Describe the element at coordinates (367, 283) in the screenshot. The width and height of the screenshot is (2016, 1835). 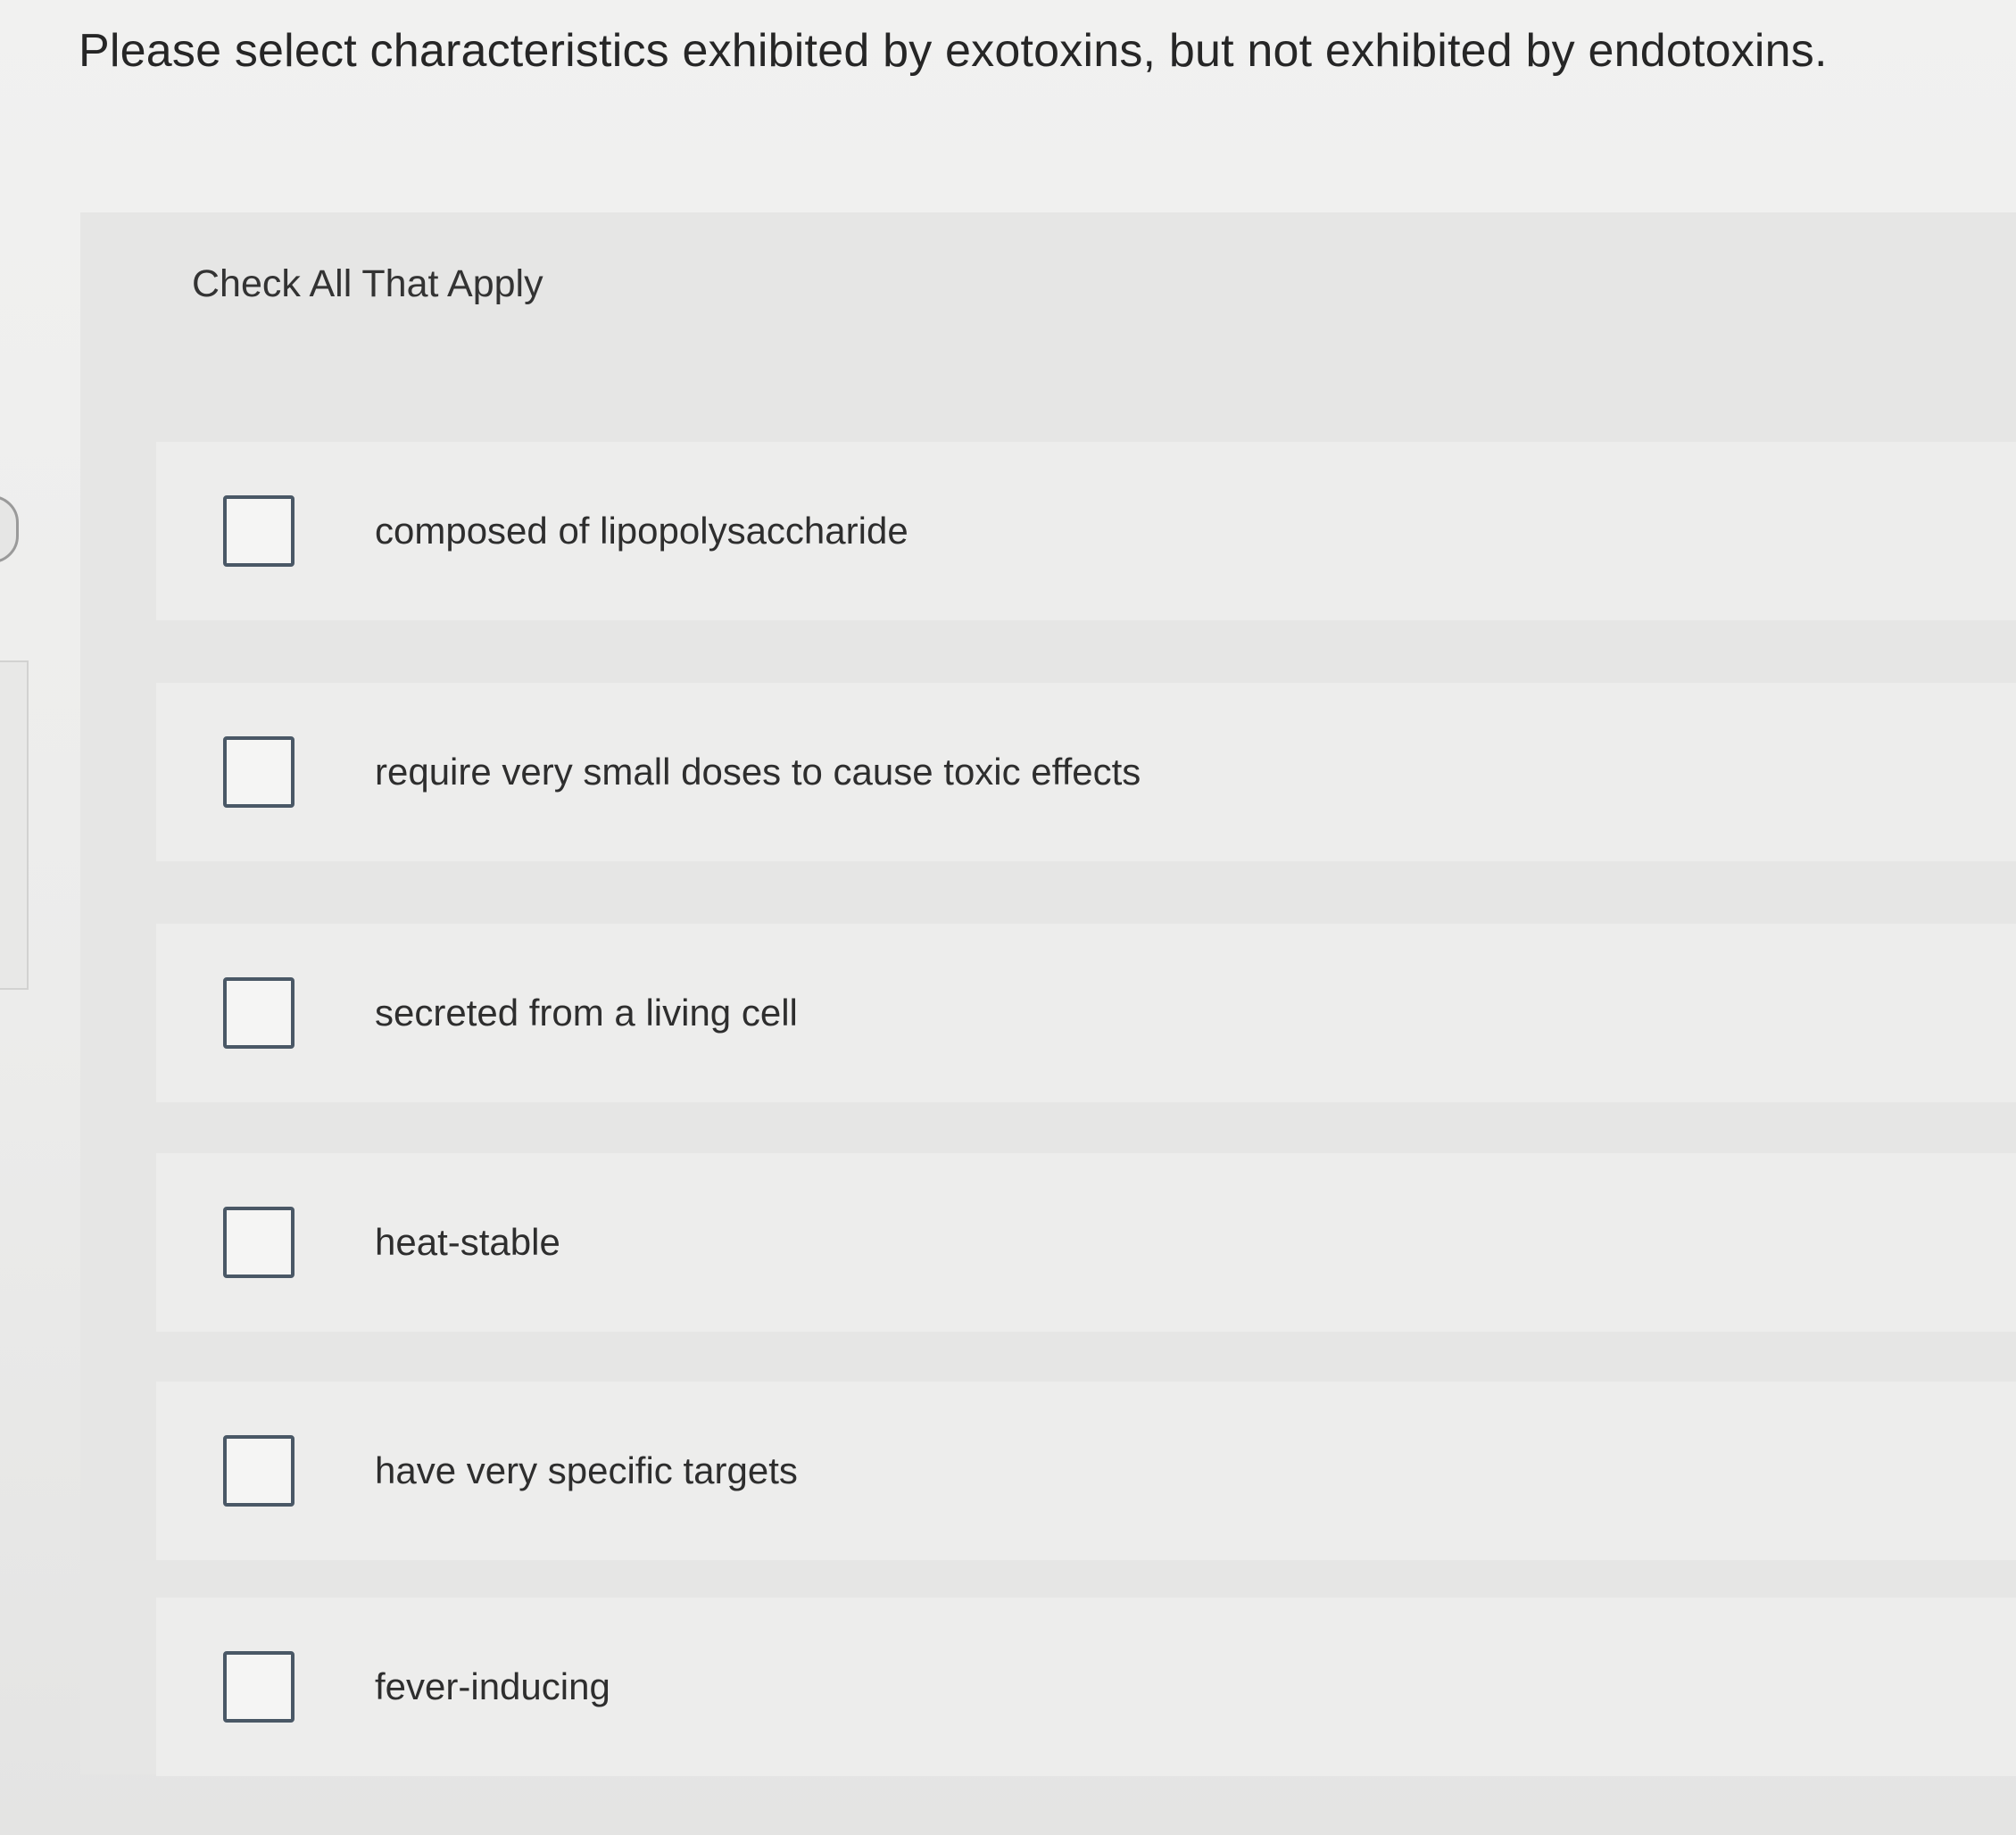
I see `instruction-text: Check All That Apply` at that location.